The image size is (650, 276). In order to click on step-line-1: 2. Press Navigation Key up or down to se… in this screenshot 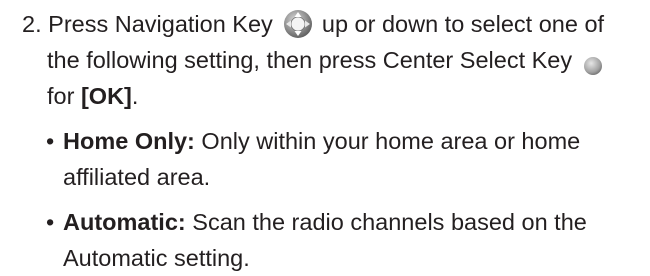, I will do `click(332, 24)`.